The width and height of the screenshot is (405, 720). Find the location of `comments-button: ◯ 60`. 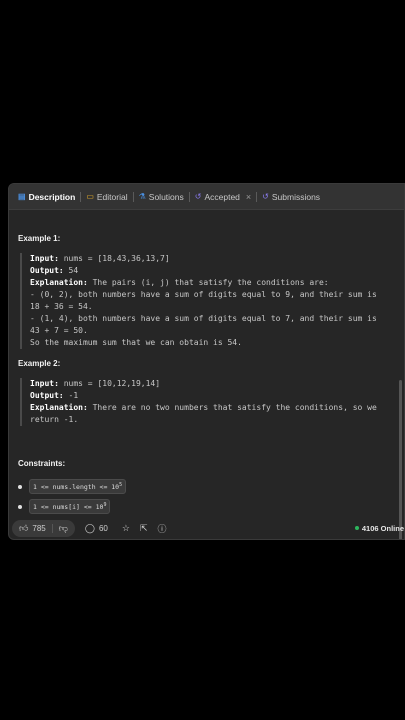

comments-button: ◯ 60 is located at coordinates (96, 528).